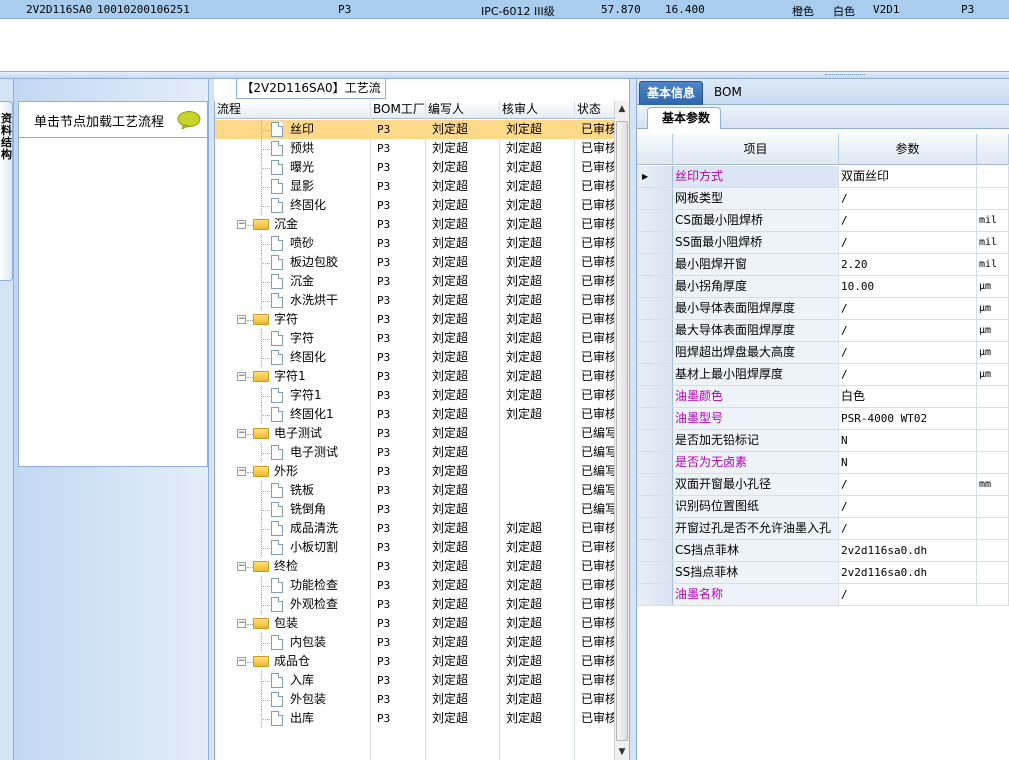 The height and width of the screenshot is (760, 1009). What do you see at coordinates (823, 265) in the screenshot?
I see `param-row: 最小阻焊开窗 2.20 mil` at bounding box center [823, 265].